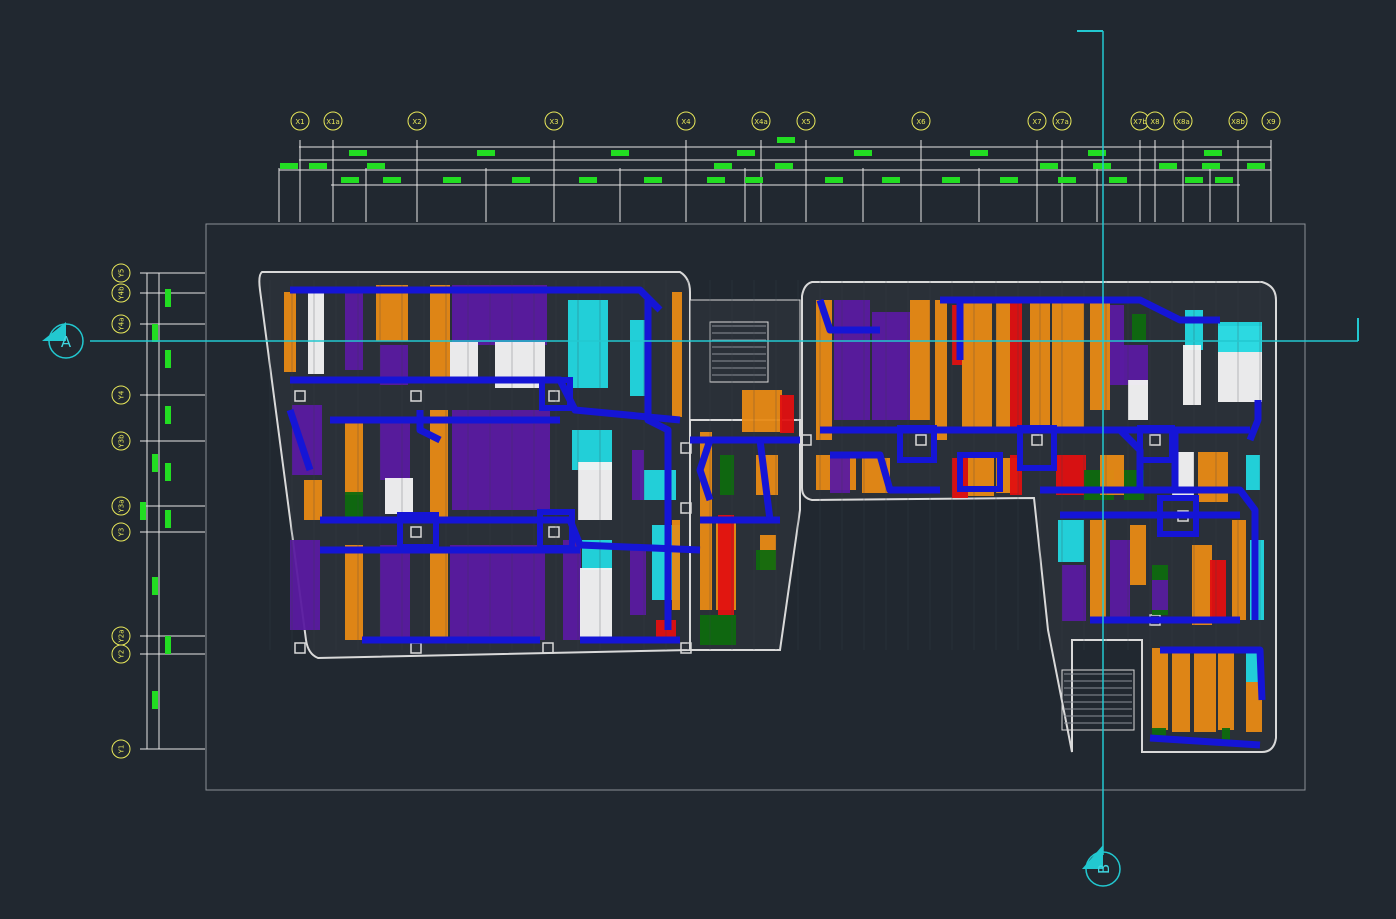  I want to click on grid-label: Y3, so click(122, 533).